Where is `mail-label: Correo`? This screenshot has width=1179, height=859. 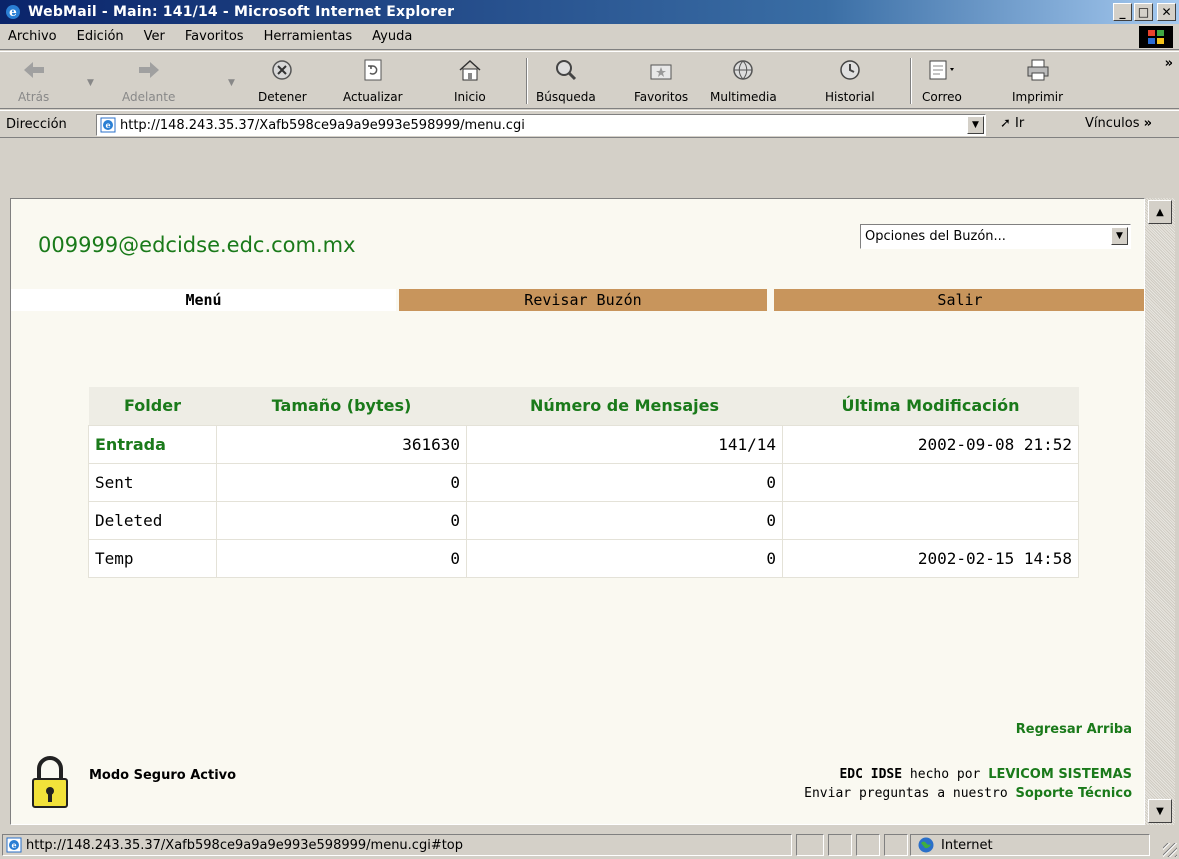
mail-label: Correo is located at coordinates (942, 97).